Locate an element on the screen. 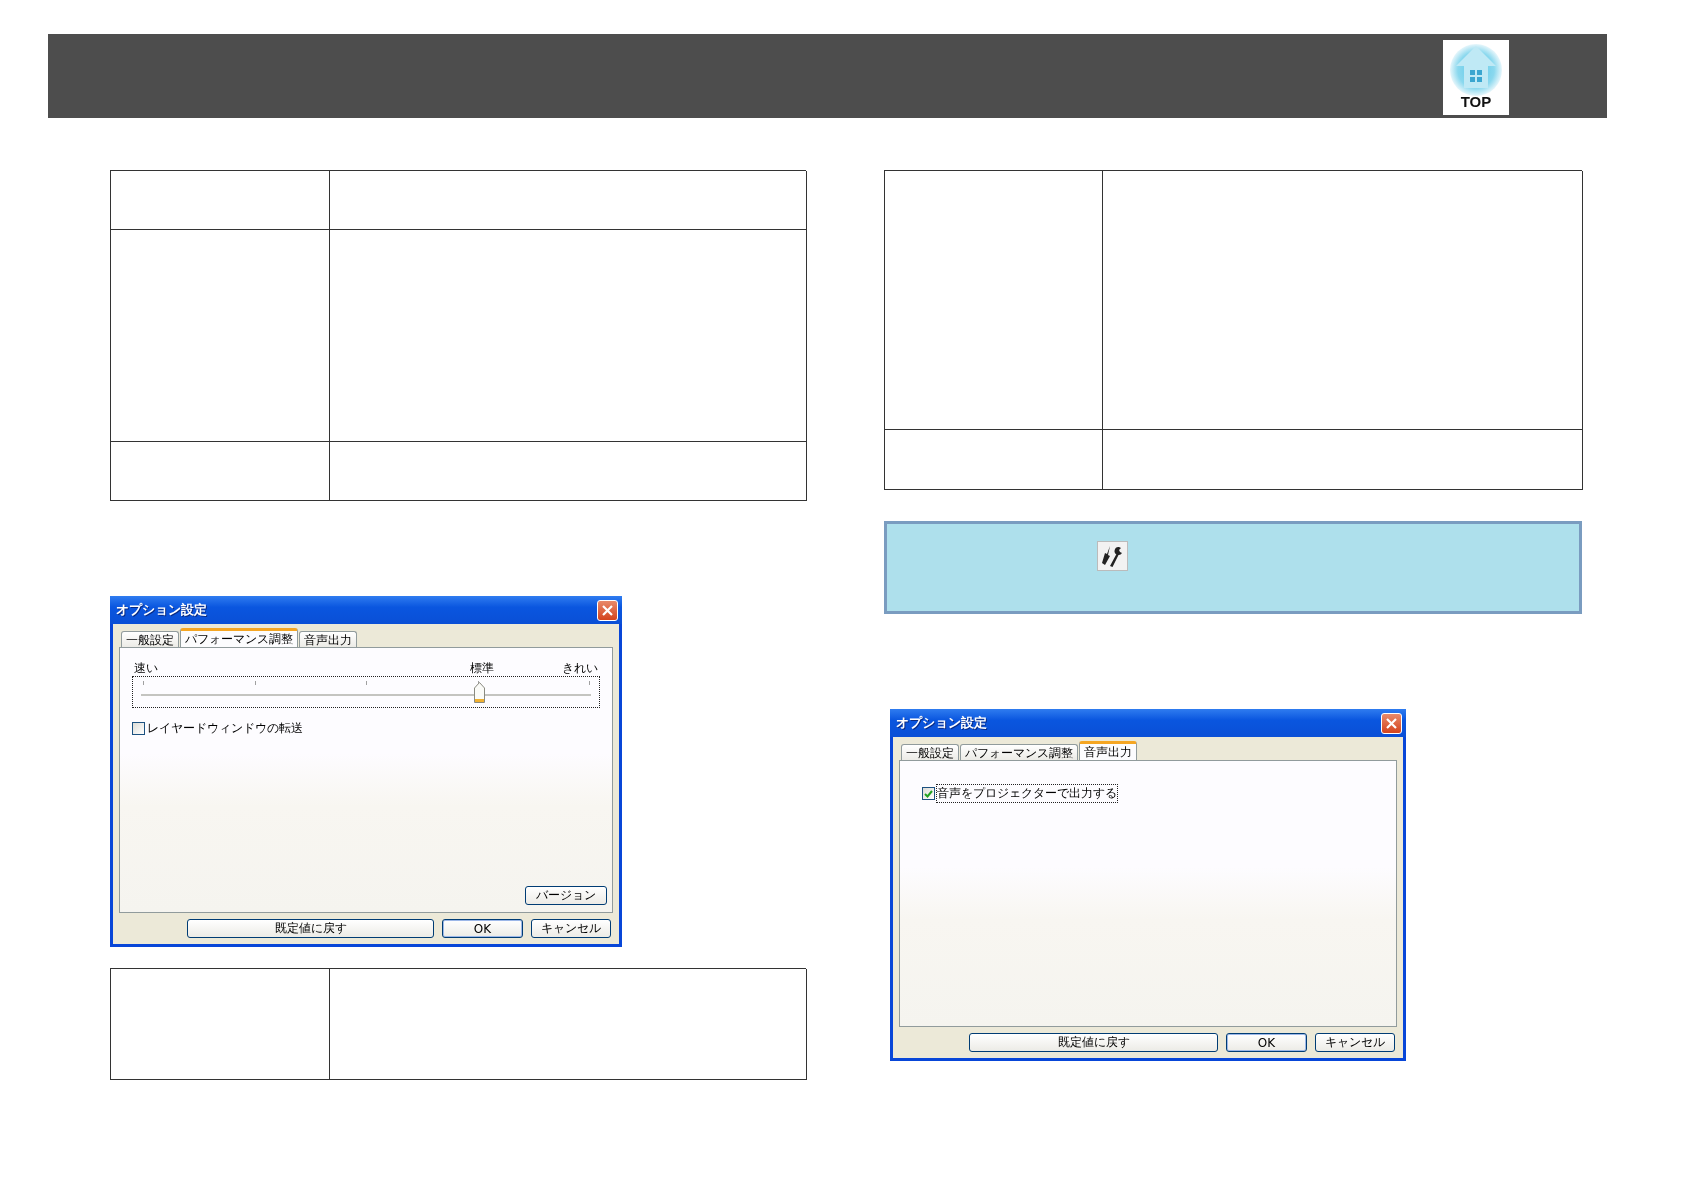 The height and width of the screenshot is (1191, 1685). version-button: バージョン is located at coordinates (566, 895).